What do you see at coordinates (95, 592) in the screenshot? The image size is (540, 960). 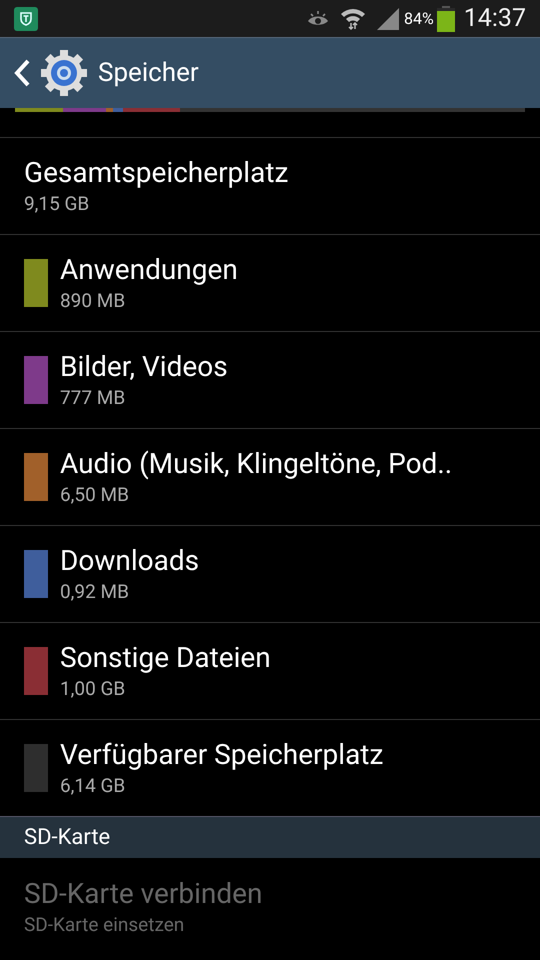 I see `category-size: 0,92 MB` at bounding box center [95, 592].